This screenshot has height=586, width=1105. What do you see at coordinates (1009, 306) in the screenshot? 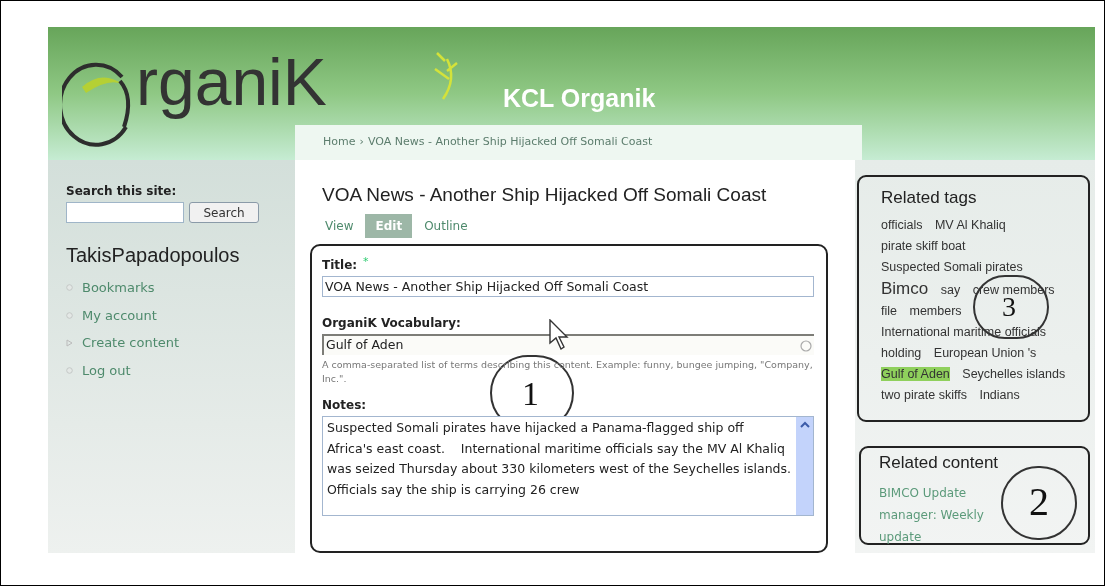
I see `annotation-number: 3` at bounding box center [1009, 306].